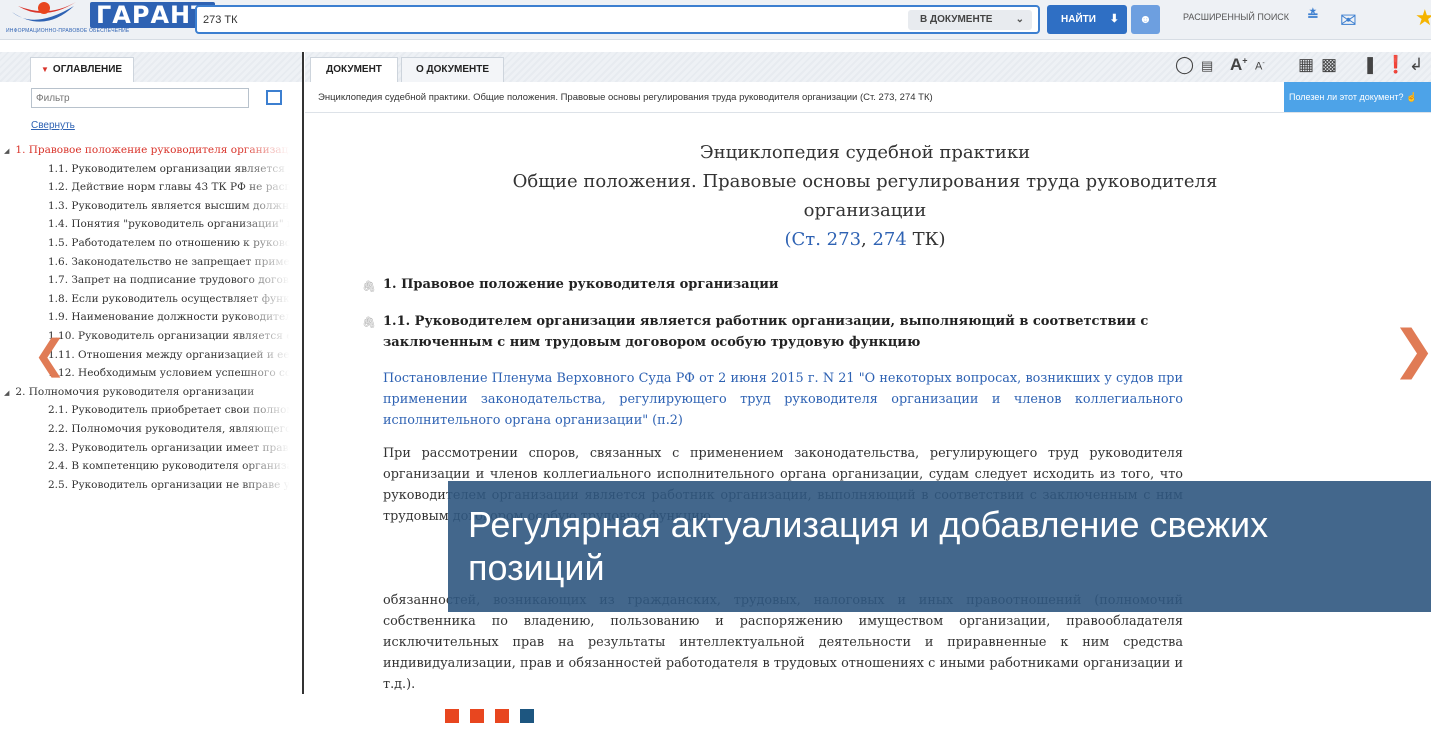 The width and height of the screenshot is (1431, 747). Describe the element at coordinates (274, 97) in the screenshot. I see `filter-checkbox` at that location.